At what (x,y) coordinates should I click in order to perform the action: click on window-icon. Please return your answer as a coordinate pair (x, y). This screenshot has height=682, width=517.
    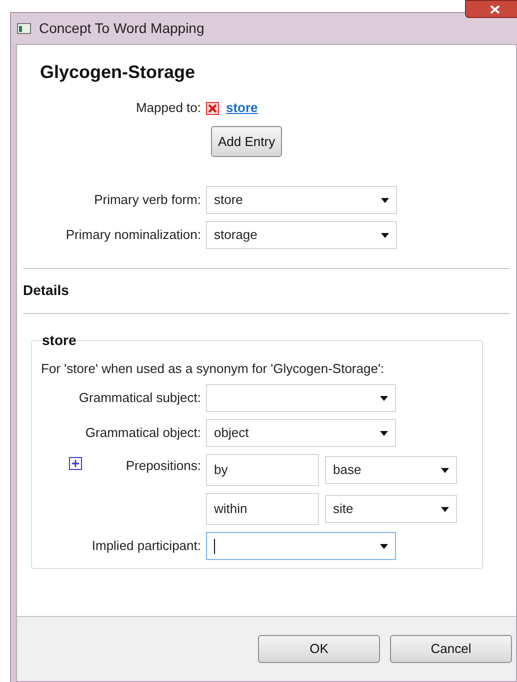
    Looking at the image, I should click on (24, 28).